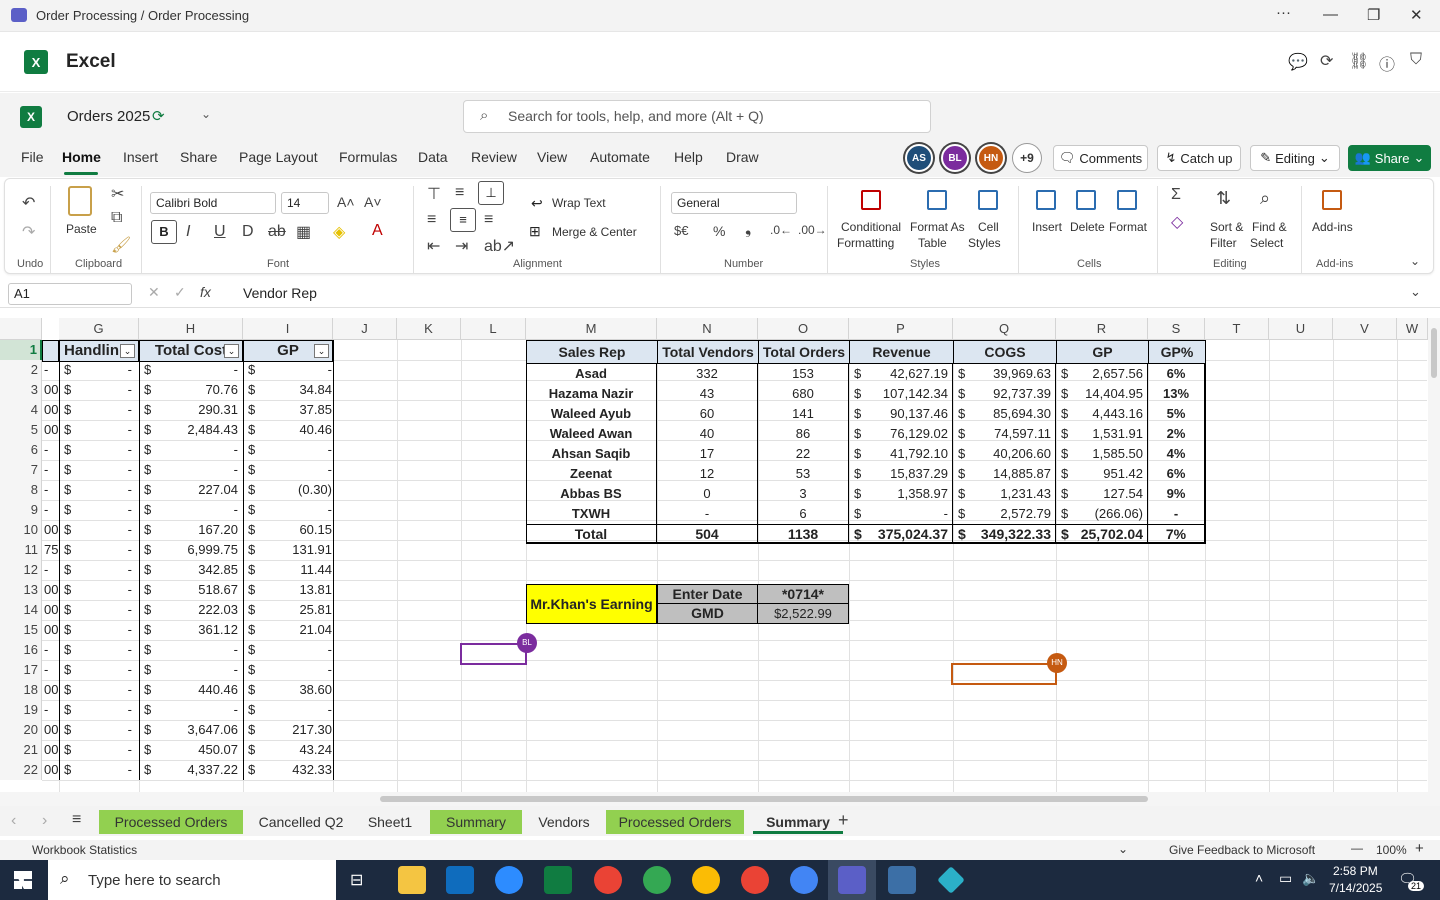 The width and height of the screenshot is (1440, 900). I want to click on summary-cell: $14,885.87, so click(1004, 474).